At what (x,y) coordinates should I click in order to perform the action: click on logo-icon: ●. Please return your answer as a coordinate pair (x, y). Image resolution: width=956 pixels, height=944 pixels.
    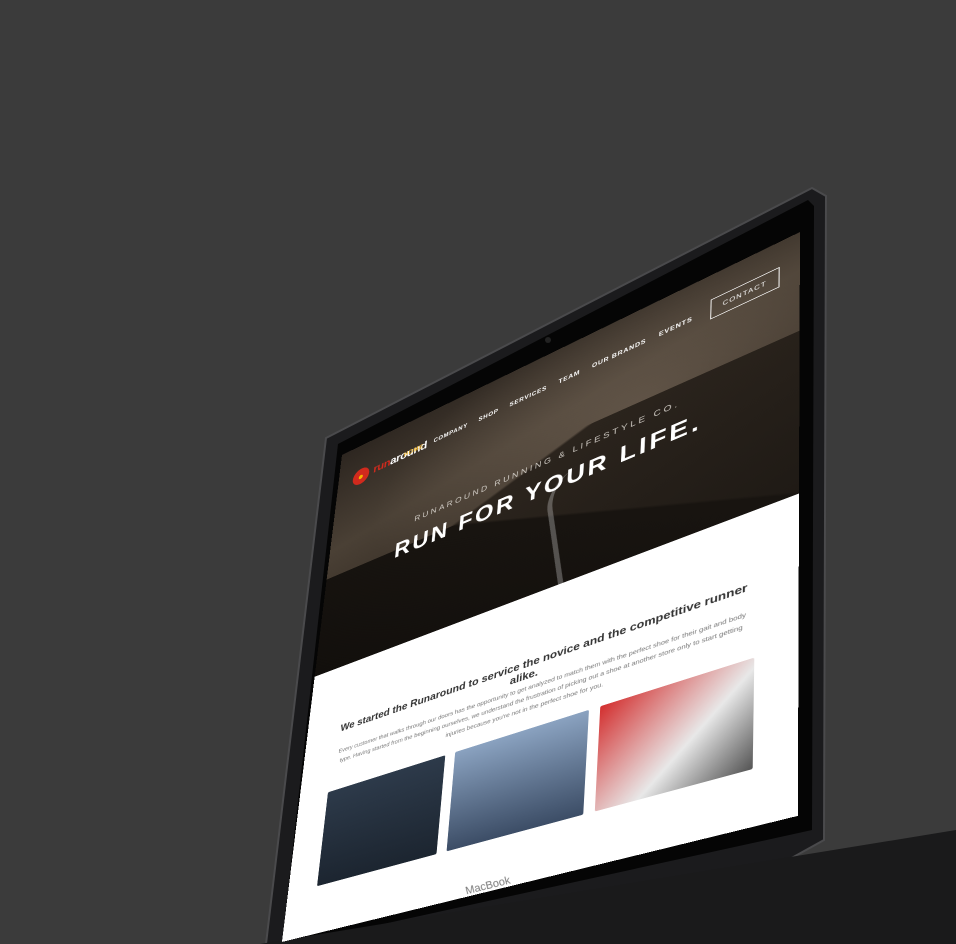
    Looking at the image, I should click on (361, 476).